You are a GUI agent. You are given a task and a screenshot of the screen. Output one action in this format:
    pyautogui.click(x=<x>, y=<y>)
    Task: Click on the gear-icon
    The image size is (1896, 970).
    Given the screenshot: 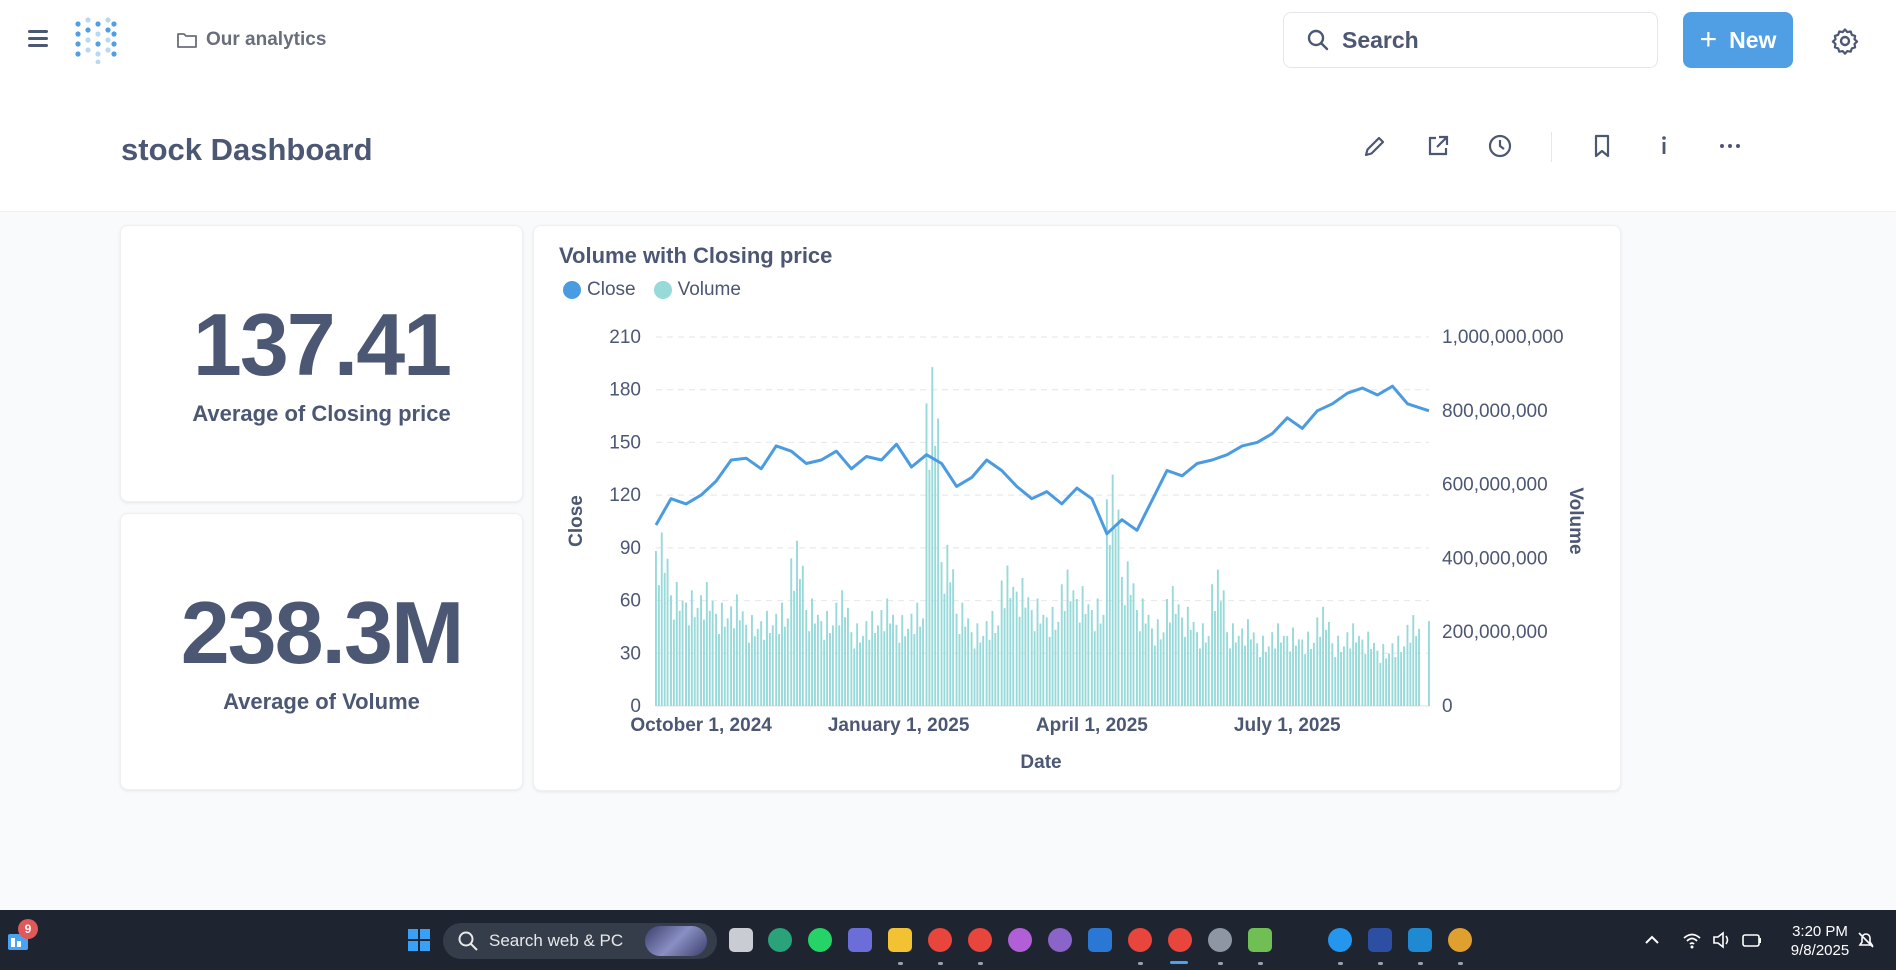 What is the action you would take?
    pyautogui.click(x=1845, y=41)
    